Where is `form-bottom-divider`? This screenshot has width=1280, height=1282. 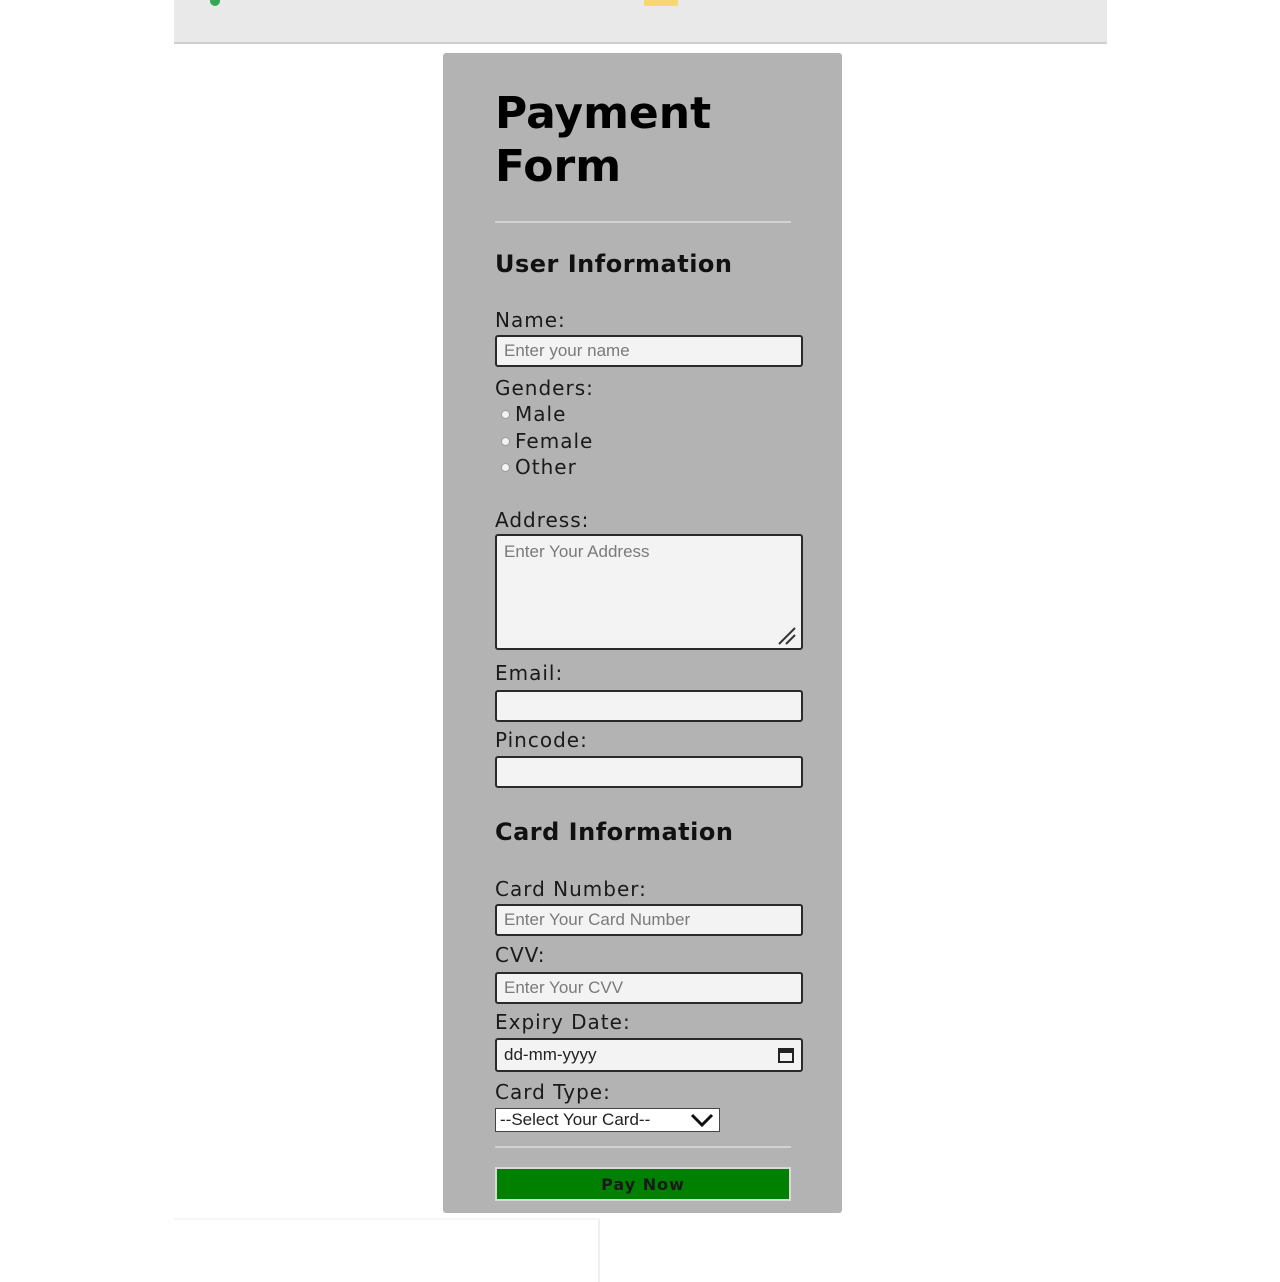 form-bottom-divider is located at coordinates (643, 1147).